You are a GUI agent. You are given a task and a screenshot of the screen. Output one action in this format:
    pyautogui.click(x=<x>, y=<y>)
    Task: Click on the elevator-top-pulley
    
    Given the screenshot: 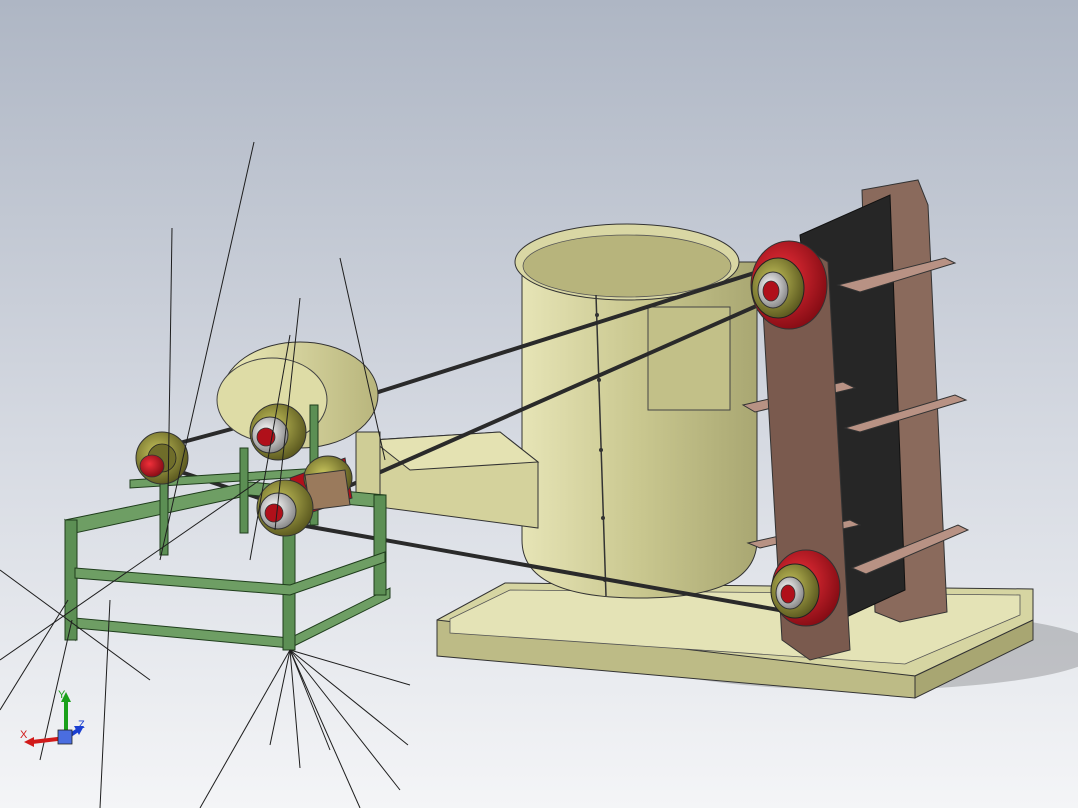 What is the action you would take?
    pyautogui.click(x=789, y=285)
    